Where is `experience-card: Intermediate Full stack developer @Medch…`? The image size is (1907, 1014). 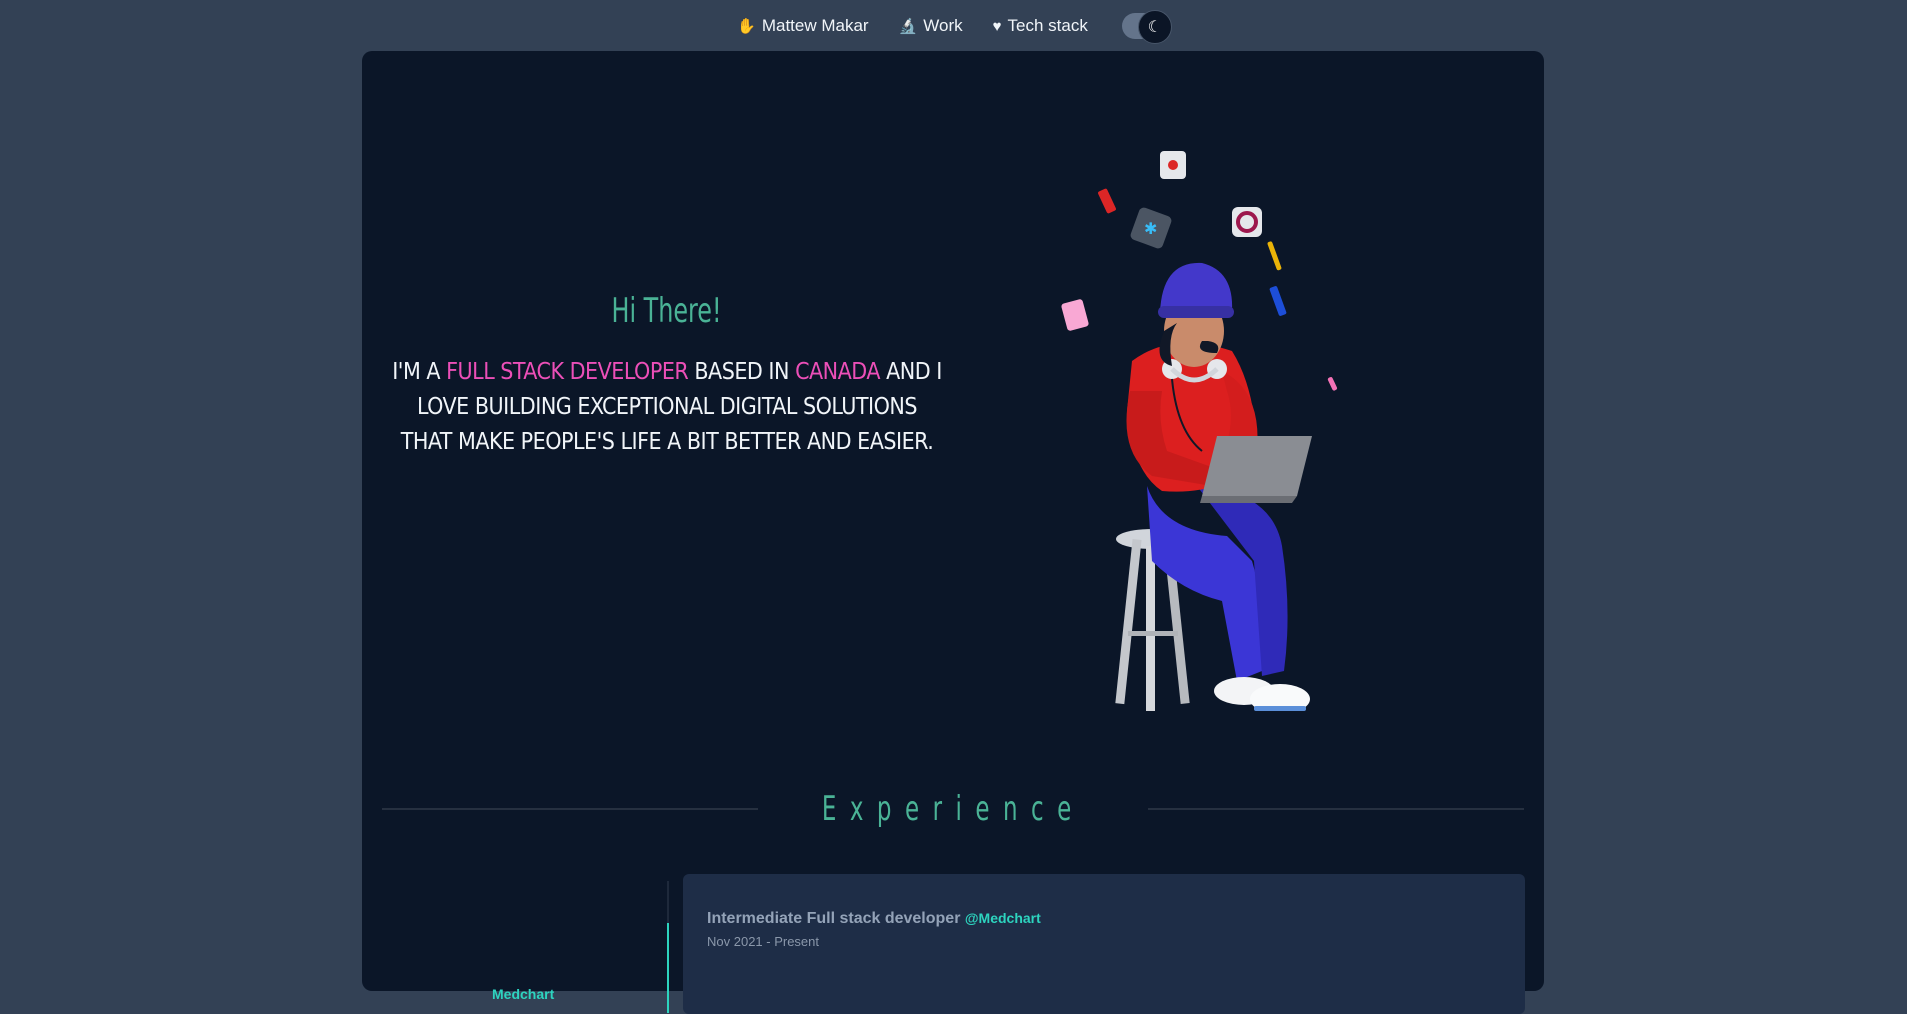 experience-card: Intermediate Full stack developer @Medch… is located at coordinates (1104, 944).